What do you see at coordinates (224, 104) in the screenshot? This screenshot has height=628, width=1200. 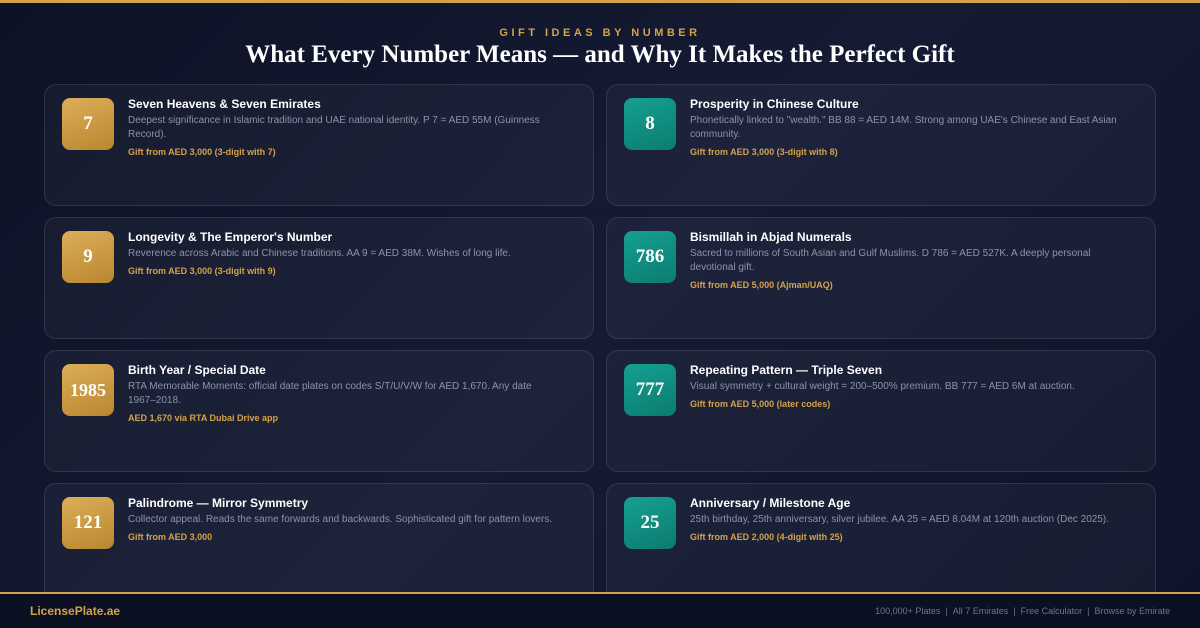 I see `card-title: Seven Heavens & Seven Emirates` at bounding box center [224, 104].